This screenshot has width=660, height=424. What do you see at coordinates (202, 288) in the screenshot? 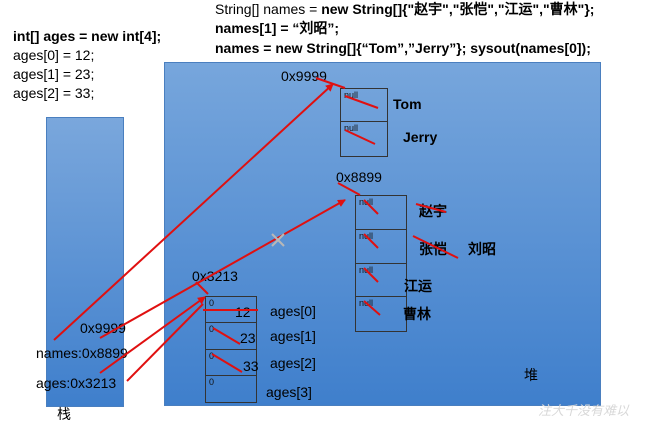
I see `pointer-0x3213` at bounding box center [202, 288].